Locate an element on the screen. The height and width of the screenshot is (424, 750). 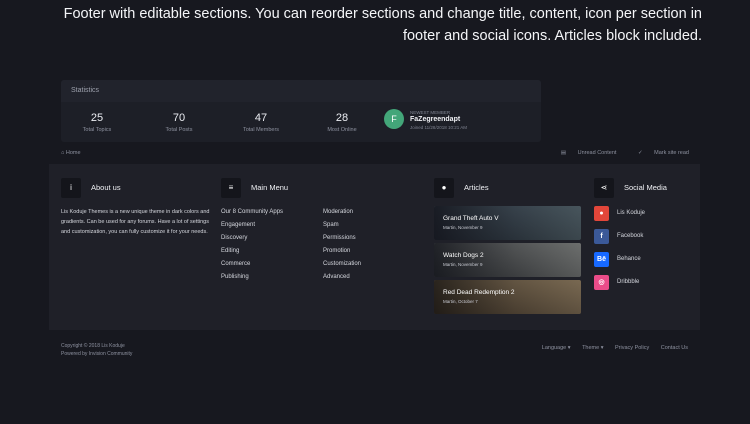
section-title-social: Social Media is located at coordinates (645, 187).